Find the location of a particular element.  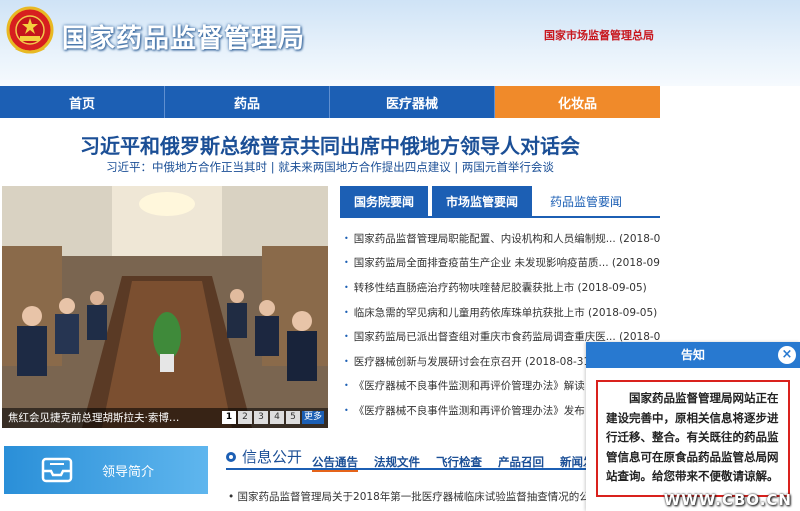

pager-more-button: 更多 is located at coordinates (313, 417).